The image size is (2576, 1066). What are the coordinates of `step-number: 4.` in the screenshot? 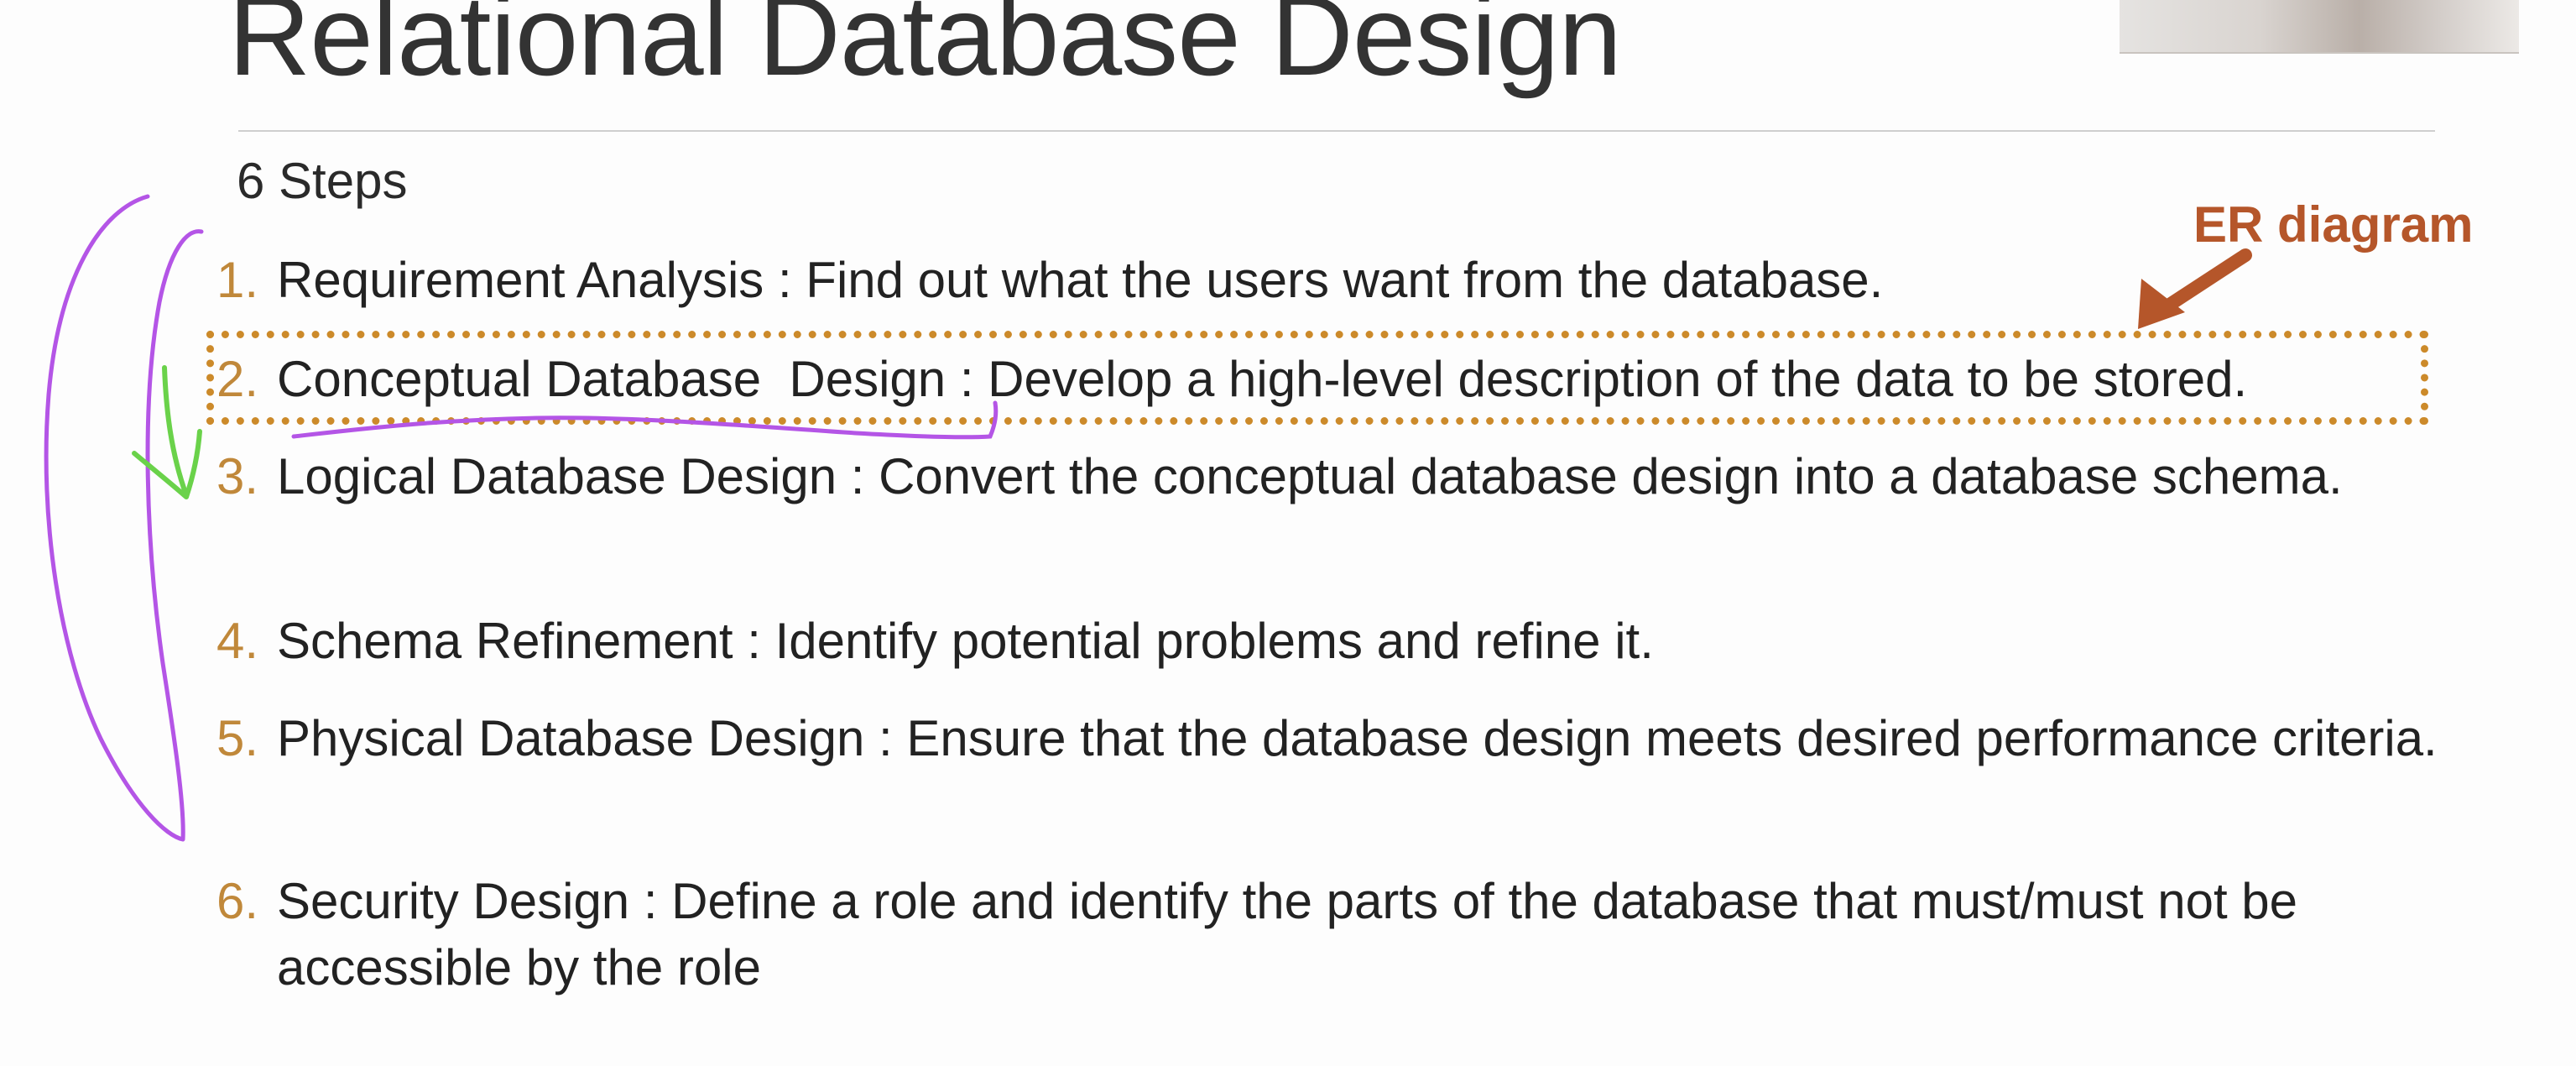 It's located at (237, 641).